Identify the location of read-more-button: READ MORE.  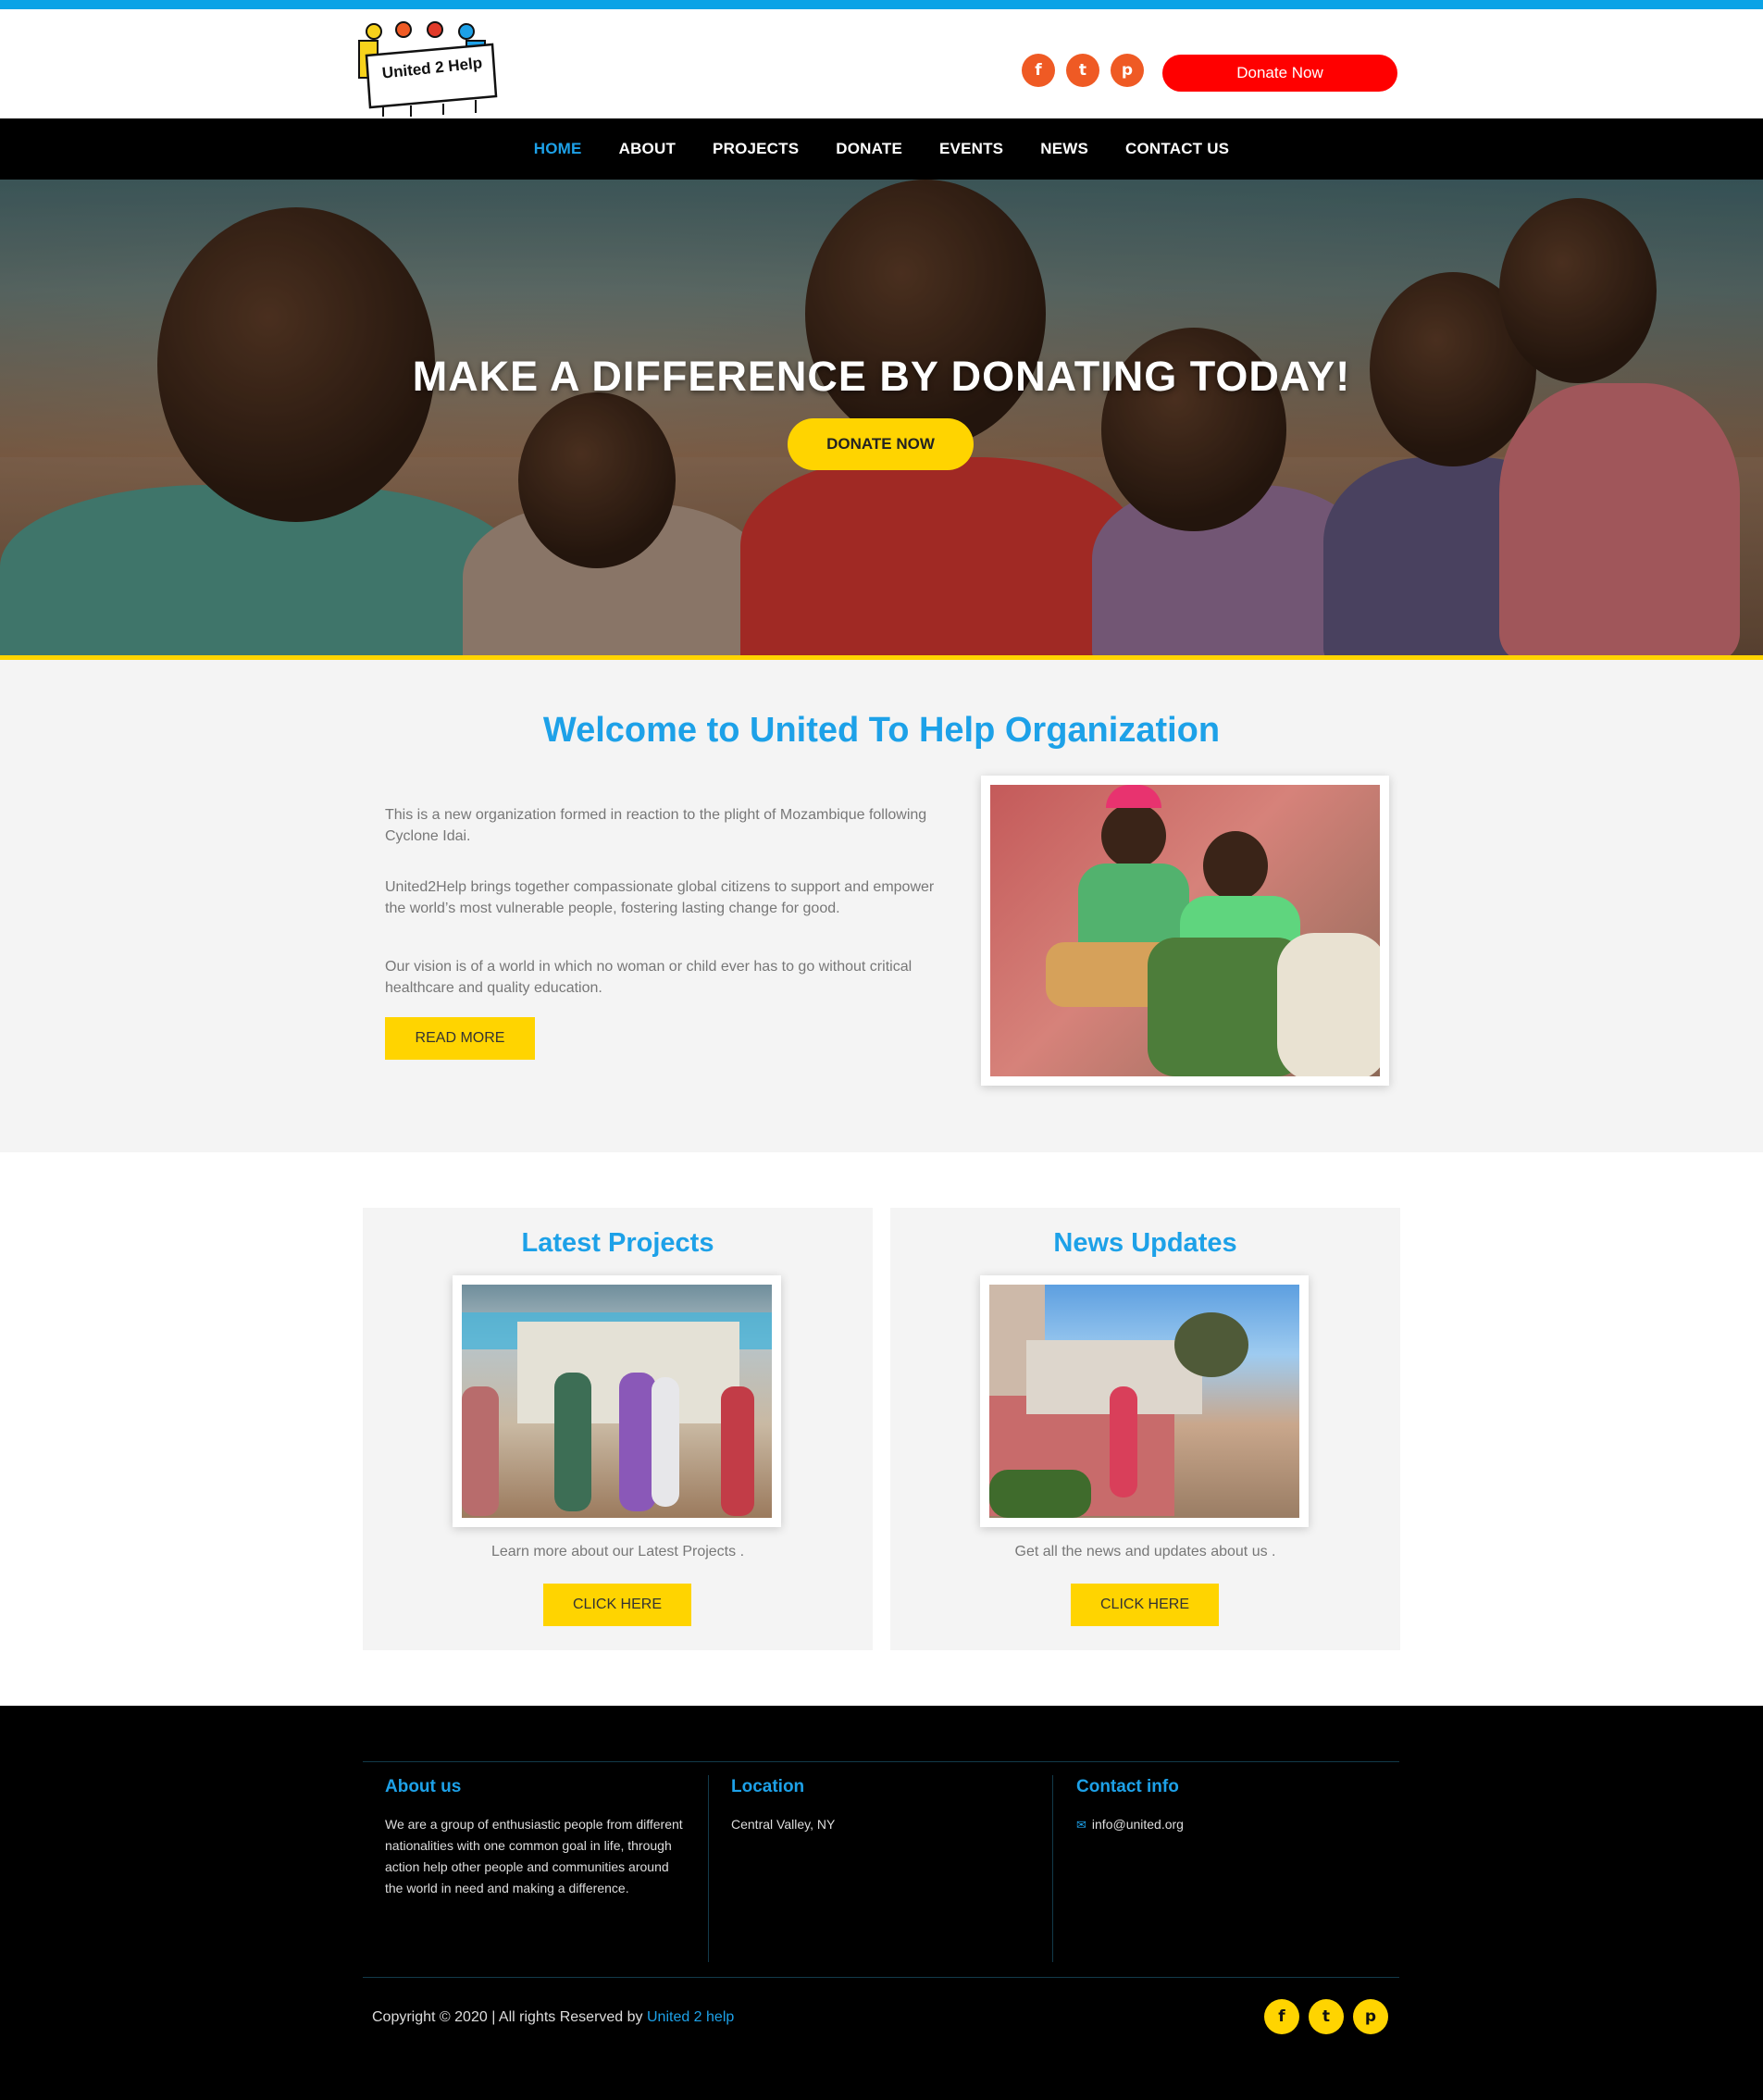
(460, 1038).